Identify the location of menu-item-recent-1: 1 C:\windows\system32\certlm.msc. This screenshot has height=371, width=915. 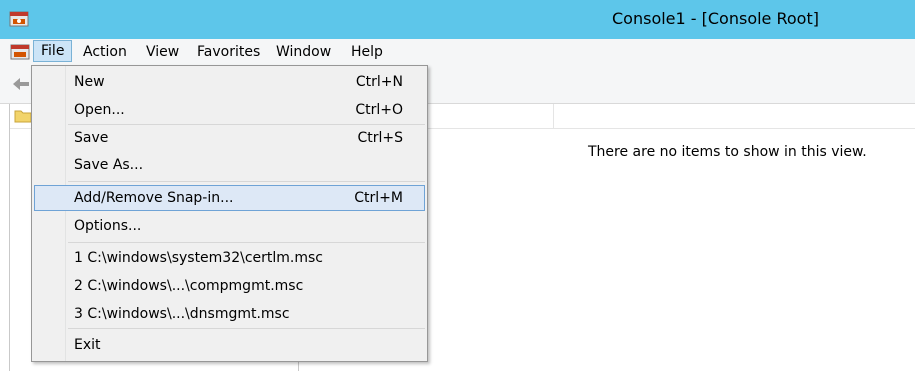
(229, 258).